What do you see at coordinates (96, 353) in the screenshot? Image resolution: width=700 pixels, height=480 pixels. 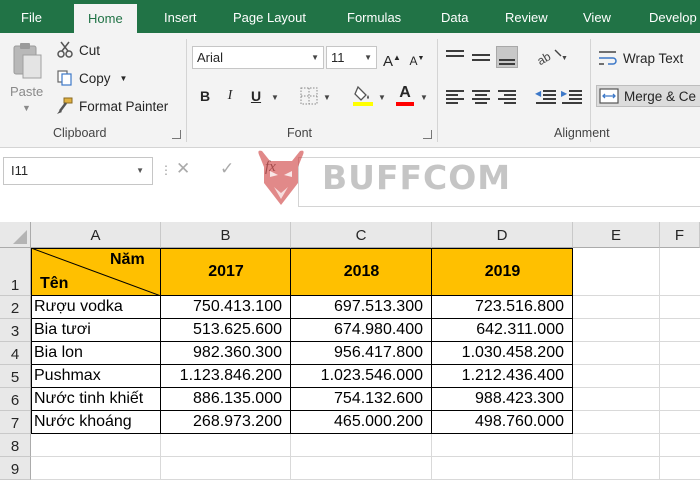 I see `product-name-cell: Bia lon` at bounding box center [96, 353].